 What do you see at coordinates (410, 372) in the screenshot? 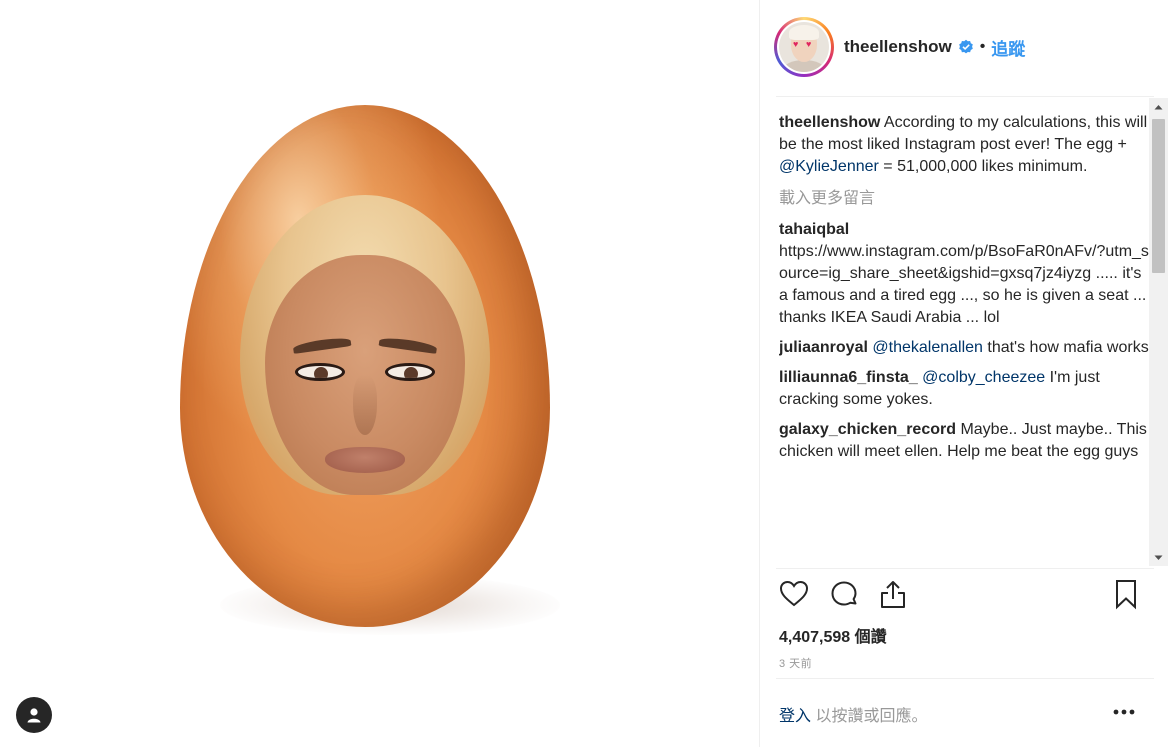
I see `right-eye` at bounding box center [410, 372].